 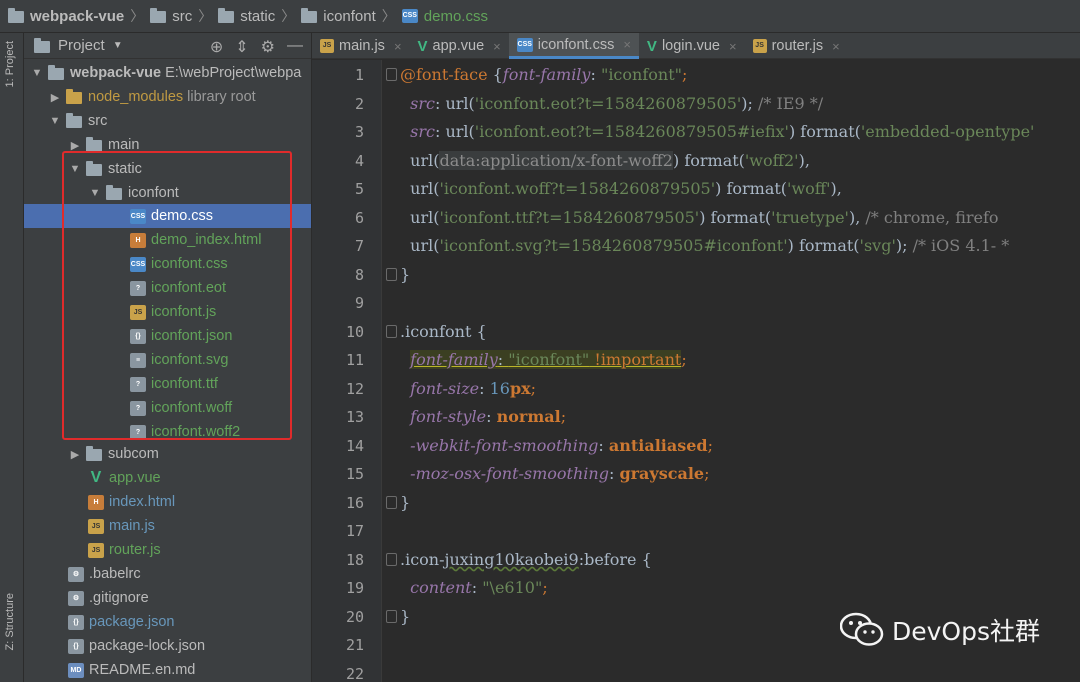 I want to click on tree-root: ▼ webpack-vue E:\webProject\webpa, so click(x=167, y=73).